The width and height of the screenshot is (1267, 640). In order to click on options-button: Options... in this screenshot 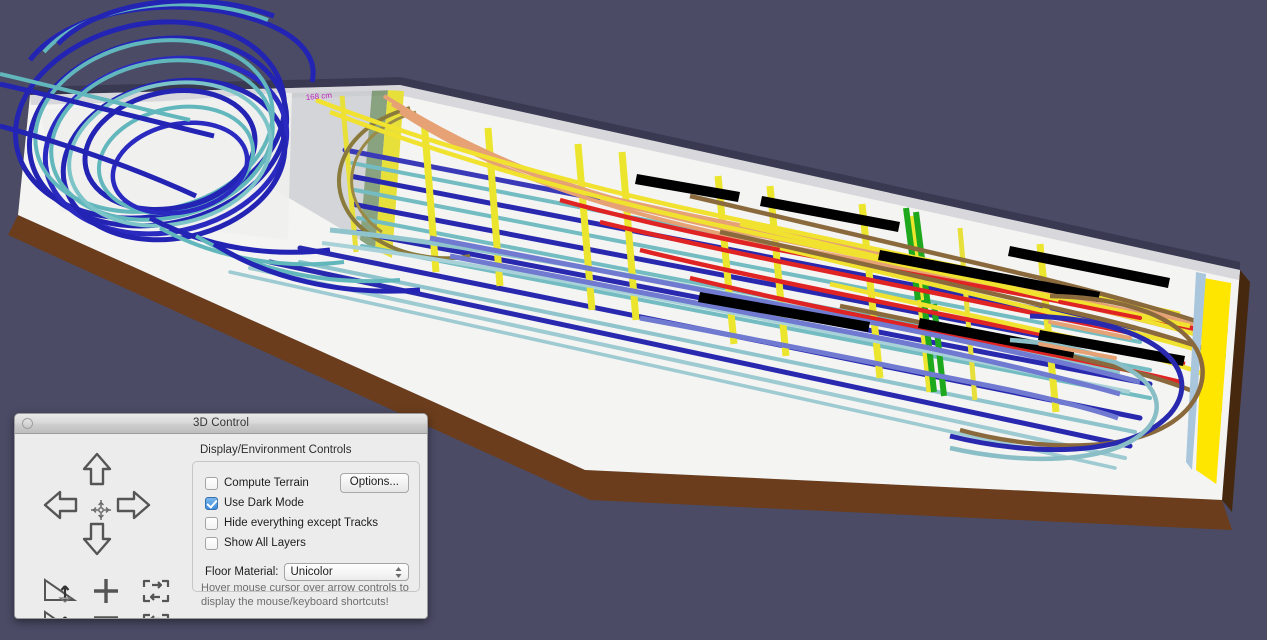, I will do `click(374, 483)`.